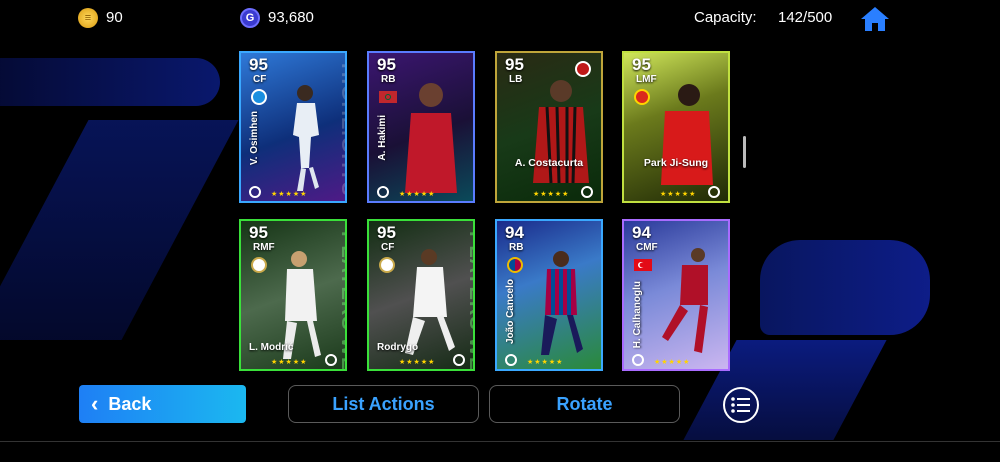 Image resolution: width=1000 pixels, height=462 pixels. I want to click on player-card: 95 RB A. Hakimi ★★★★★, so click(421, 127).